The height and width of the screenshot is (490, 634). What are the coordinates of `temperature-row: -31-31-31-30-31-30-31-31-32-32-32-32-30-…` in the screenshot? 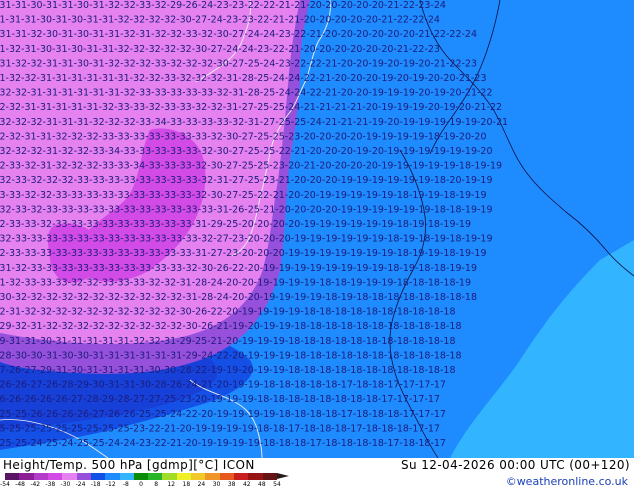 It's located at (220, 20).